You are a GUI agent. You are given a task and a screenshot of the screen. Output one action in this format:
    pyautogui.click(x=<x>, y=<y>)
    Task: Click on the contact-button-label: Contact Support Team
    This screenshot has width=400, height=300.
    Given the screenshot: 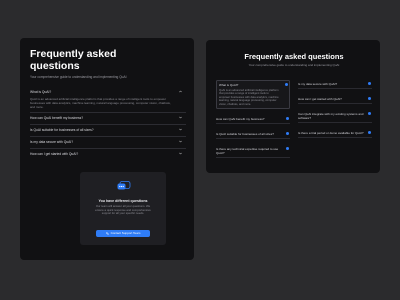 What is the action you would take?
    pyautogui.click(x=125, y=233)
    